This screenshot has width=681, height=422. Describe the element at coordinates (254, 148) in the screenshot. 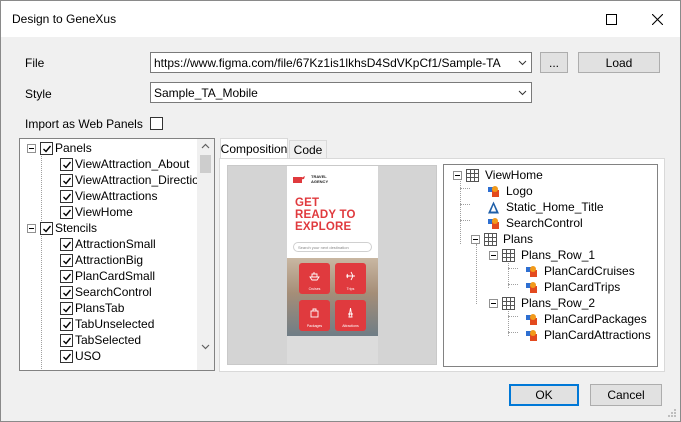

I see `tab-composition: Composition` at that location.